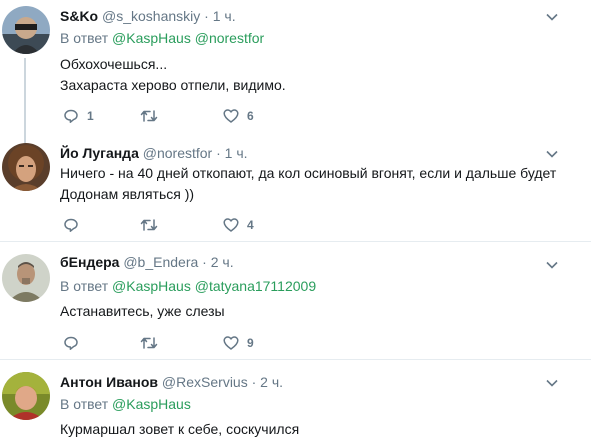 The image size is (591, 445). What do you see at coordinates (160, 262) in the screenshot?
I see `user-handle: @b_Endera` at bounding box center [160, 262].